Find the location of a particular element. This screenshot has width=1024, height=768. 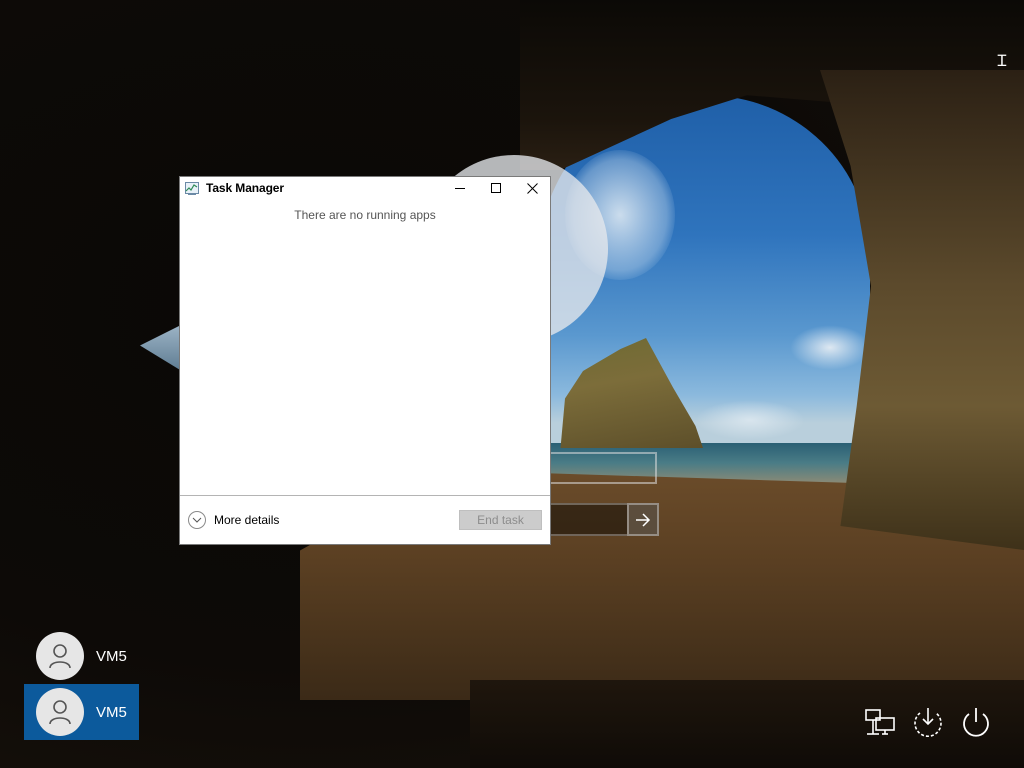

chevron-down-icon is located at coordinates (197, 520).